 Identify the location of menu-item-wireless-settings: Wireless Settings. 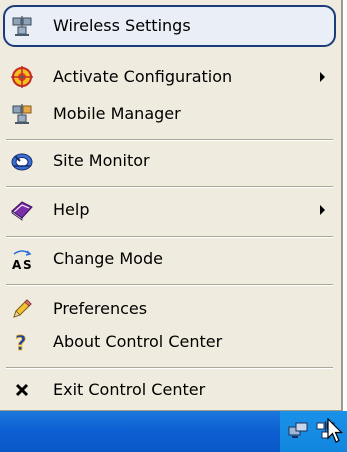
(169, 26).